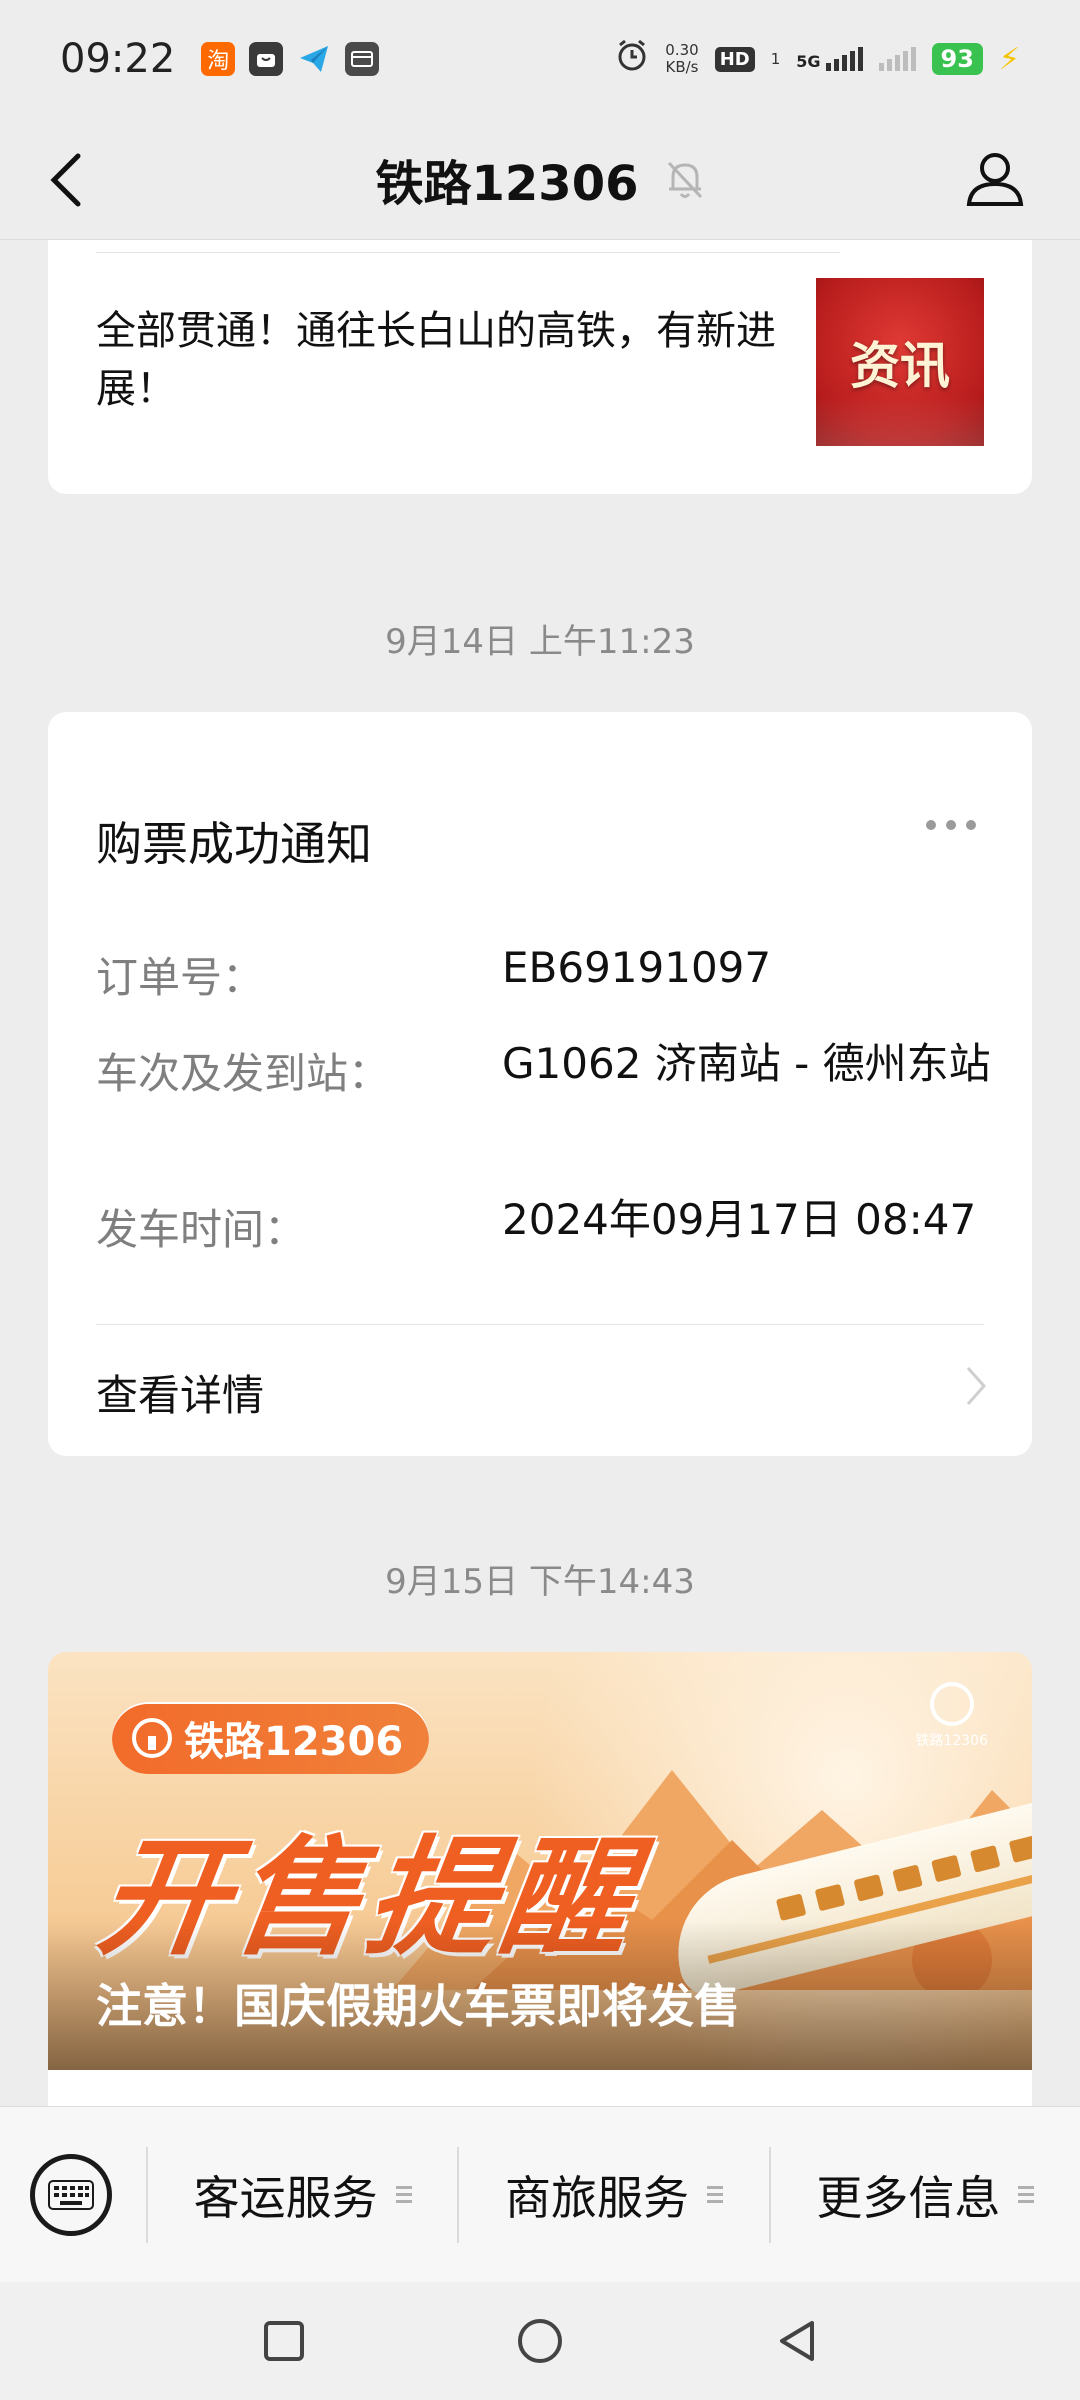 The width and height of the screenshot is (1080, 2400). Describe the element at coordinates (243, 1073) in the screenshot. I see `train-station-label: 车次及发到站：` at that location.